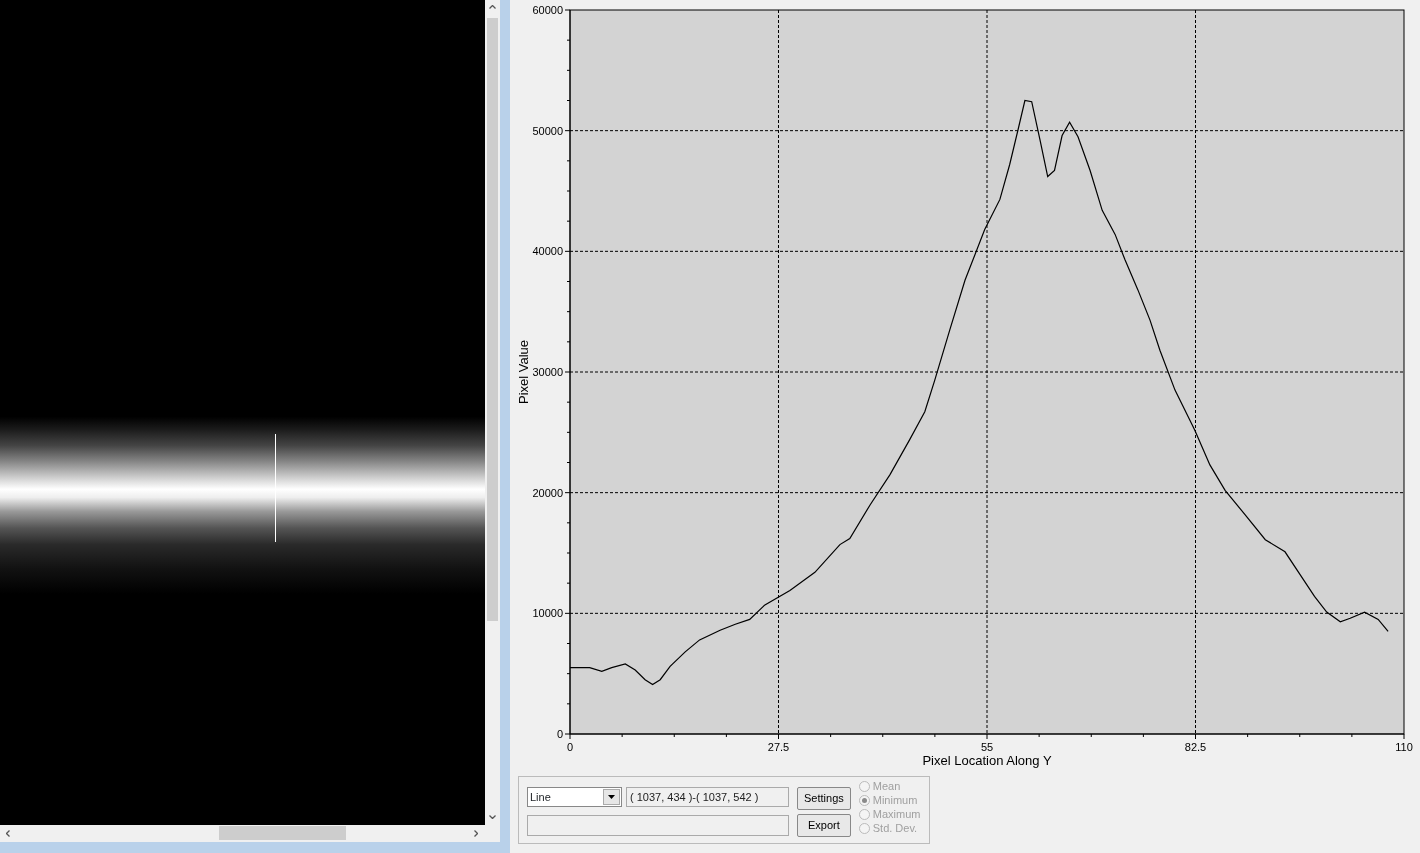 Image resolution: width=1420 pixels, height=853 pixels. Describe the element at coordinates (658, 825) in the screenshot. I see `status-field` at that location.